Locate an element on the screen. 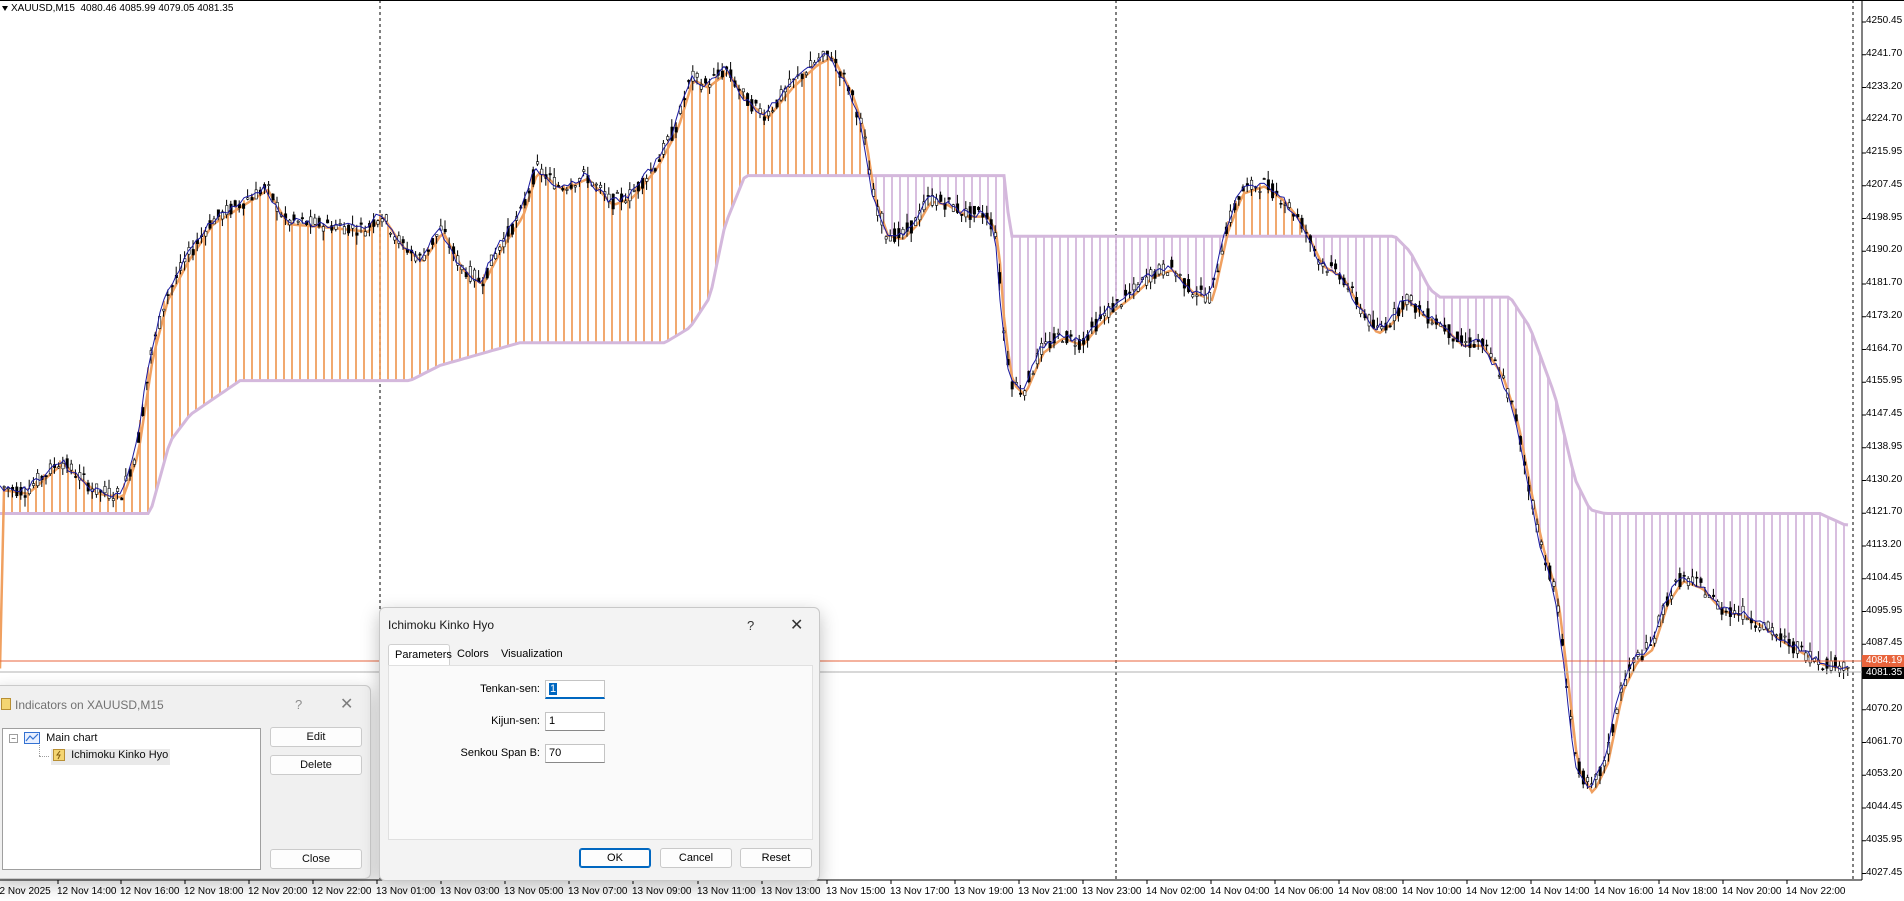  time-tick-label: 13 Nov 09:00 is located at coordinates (662, 891).